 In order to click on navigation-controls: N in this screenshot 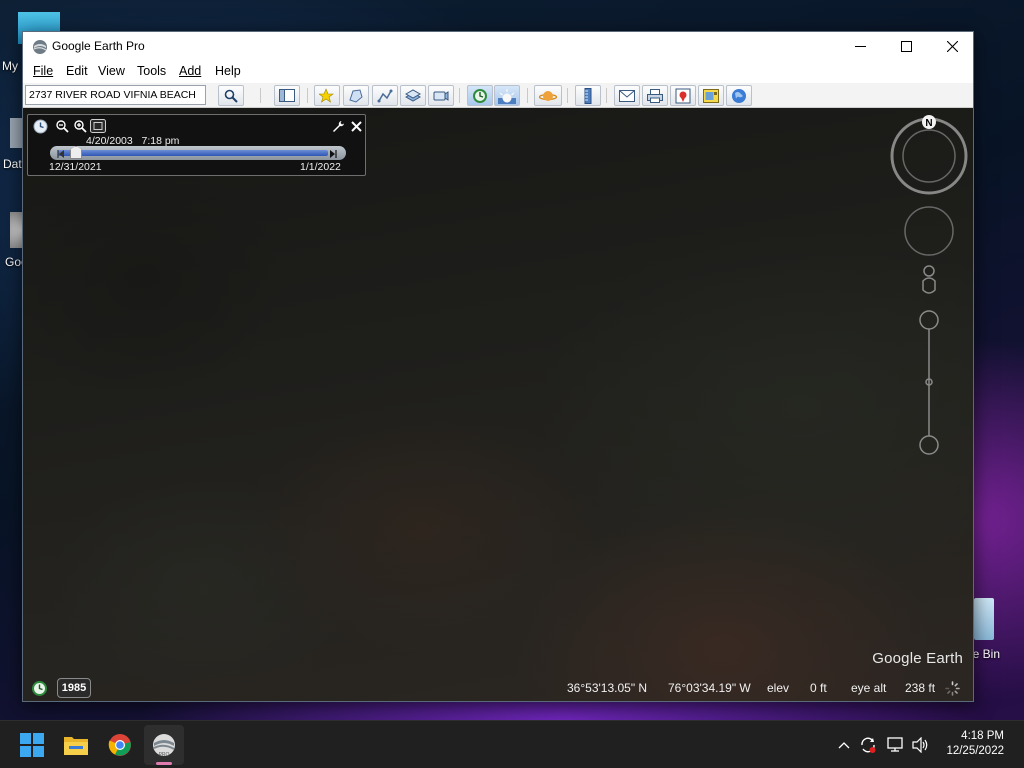, I will do `click(929, 294)`.